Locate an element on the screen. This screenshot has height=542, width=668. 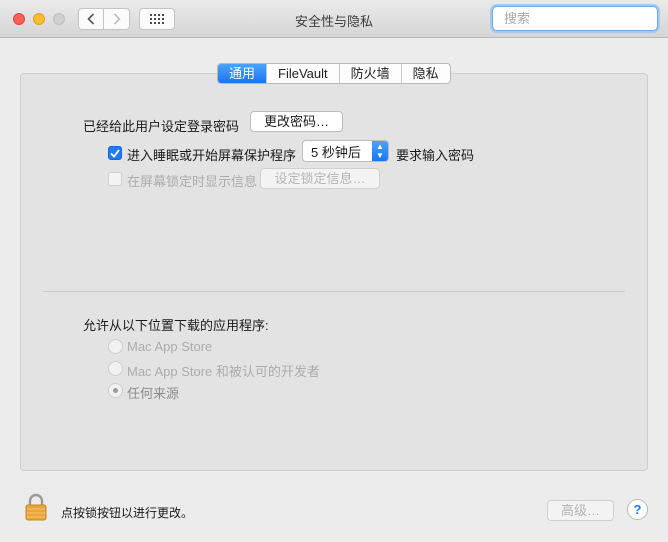
radio-anywhere is located at coordinates (115, 390).